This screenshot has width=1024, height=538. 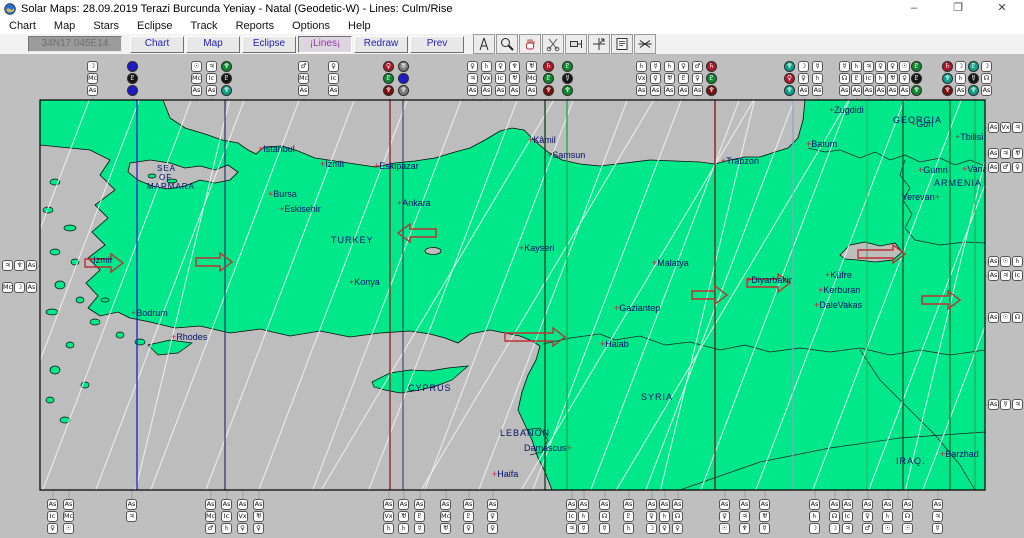 I want to click on compass-icon, so click(x=484, y=44).